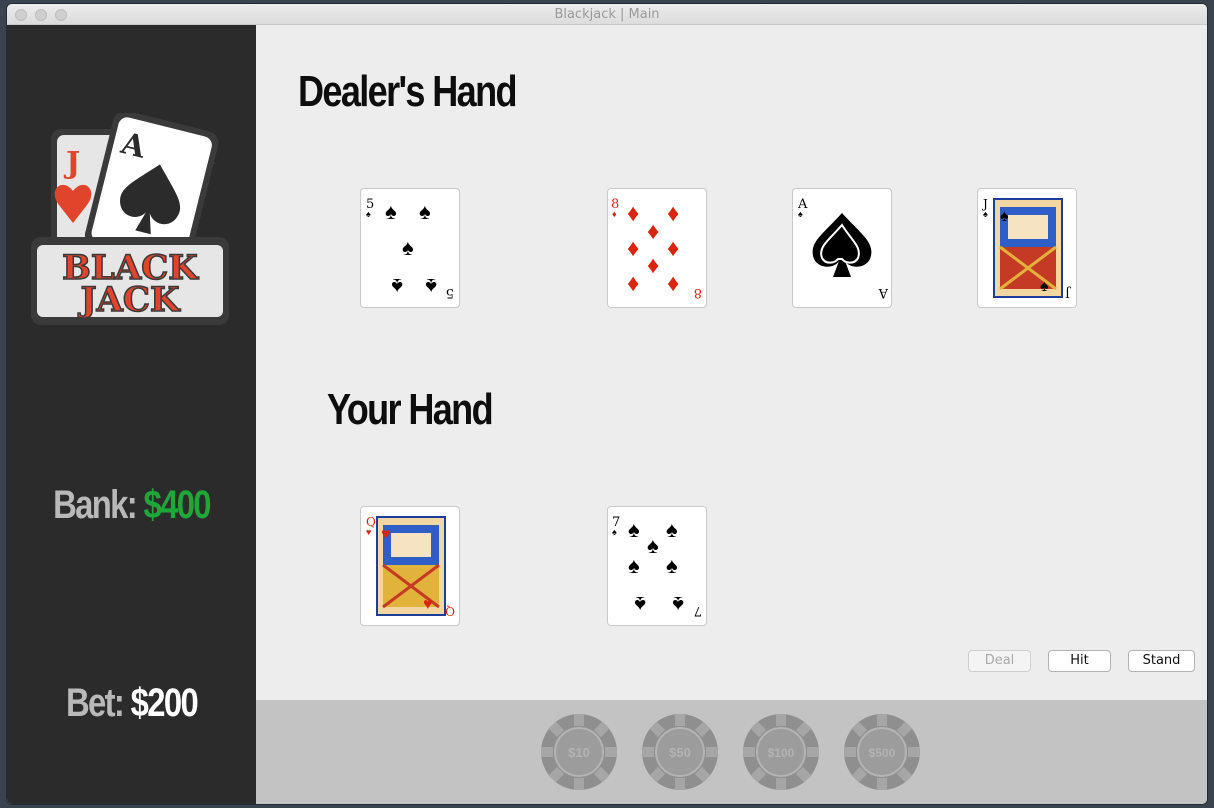 The image size is (1214, 808). What do you see at coordinates (410, 566) in the screenshot?
I see `player-card-1: Q ♥ ♥ ♥ Q` at bounding box center [410, 566].